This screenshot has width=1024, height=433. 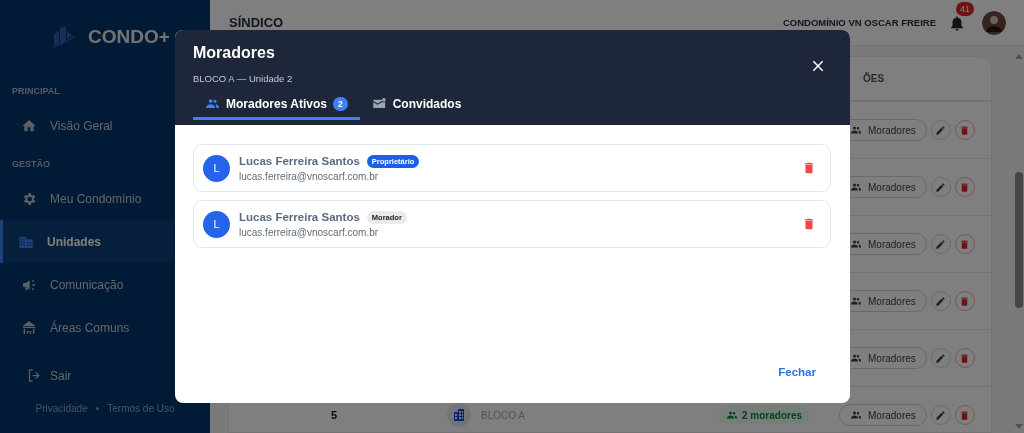 What do you see at coordinates (257, 22) in the screenshot?
I see `page-title: SÍNDICO` at bounding box center [257, 22].